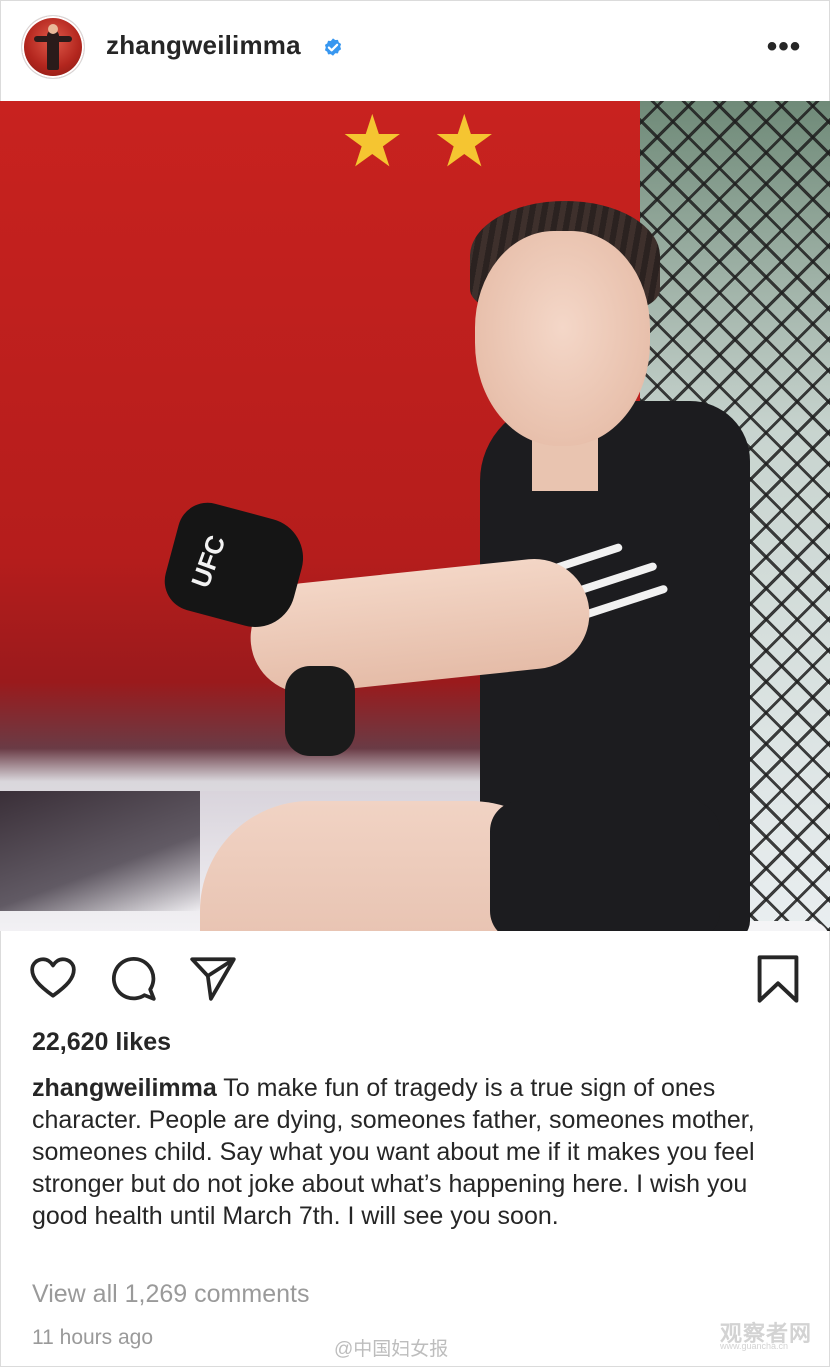 Image resolution: width=830 pixels, height=1367 pixels. What do you see at coordinates (333, 47) in the screenshot?
I see `verified-badge-icon` at bounding box center [333, 47].